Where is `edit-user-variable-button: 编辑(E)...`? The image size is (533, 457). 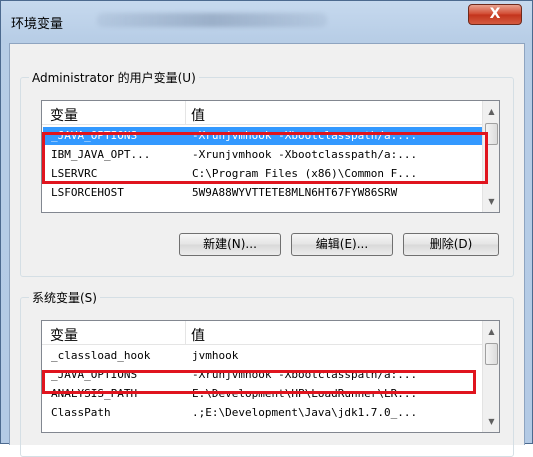 edit-user-variable-button: 编辑(E)... is located at coordinates (342, 244).